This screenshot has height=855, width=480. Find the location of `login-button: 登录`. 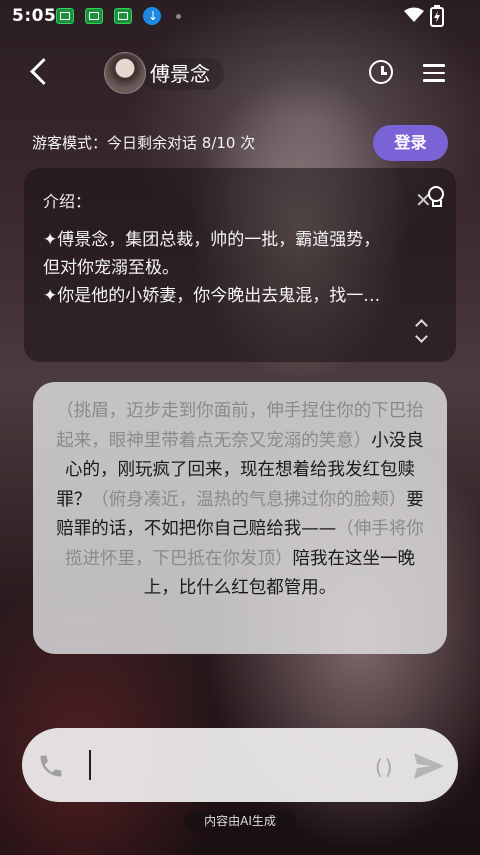

login-button: 登录 is located at coordinates (410, 143).